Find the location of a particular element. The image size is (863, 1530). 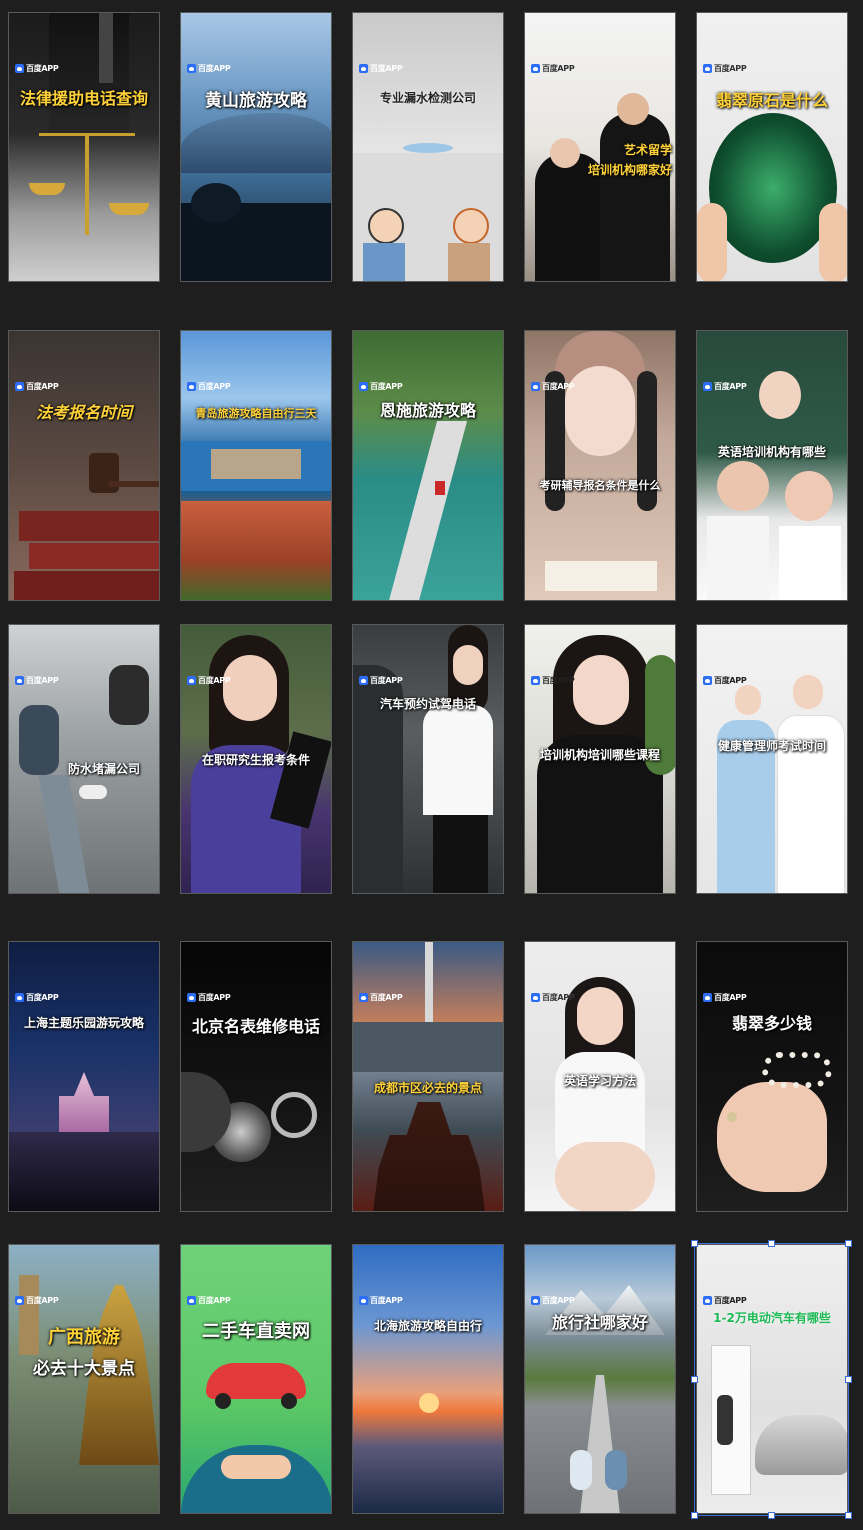

hand-left is located at coordinates (712, 242).